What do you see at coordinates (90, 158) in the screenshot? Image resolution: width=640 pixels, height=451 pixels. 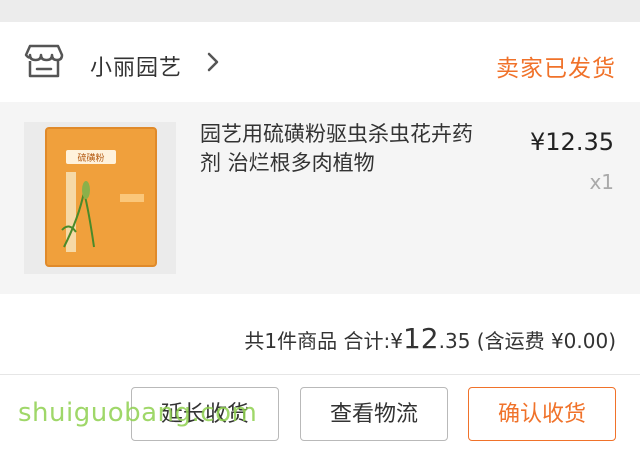 I see `package-label: 硫磺粉` at bounding box center [90, 158].